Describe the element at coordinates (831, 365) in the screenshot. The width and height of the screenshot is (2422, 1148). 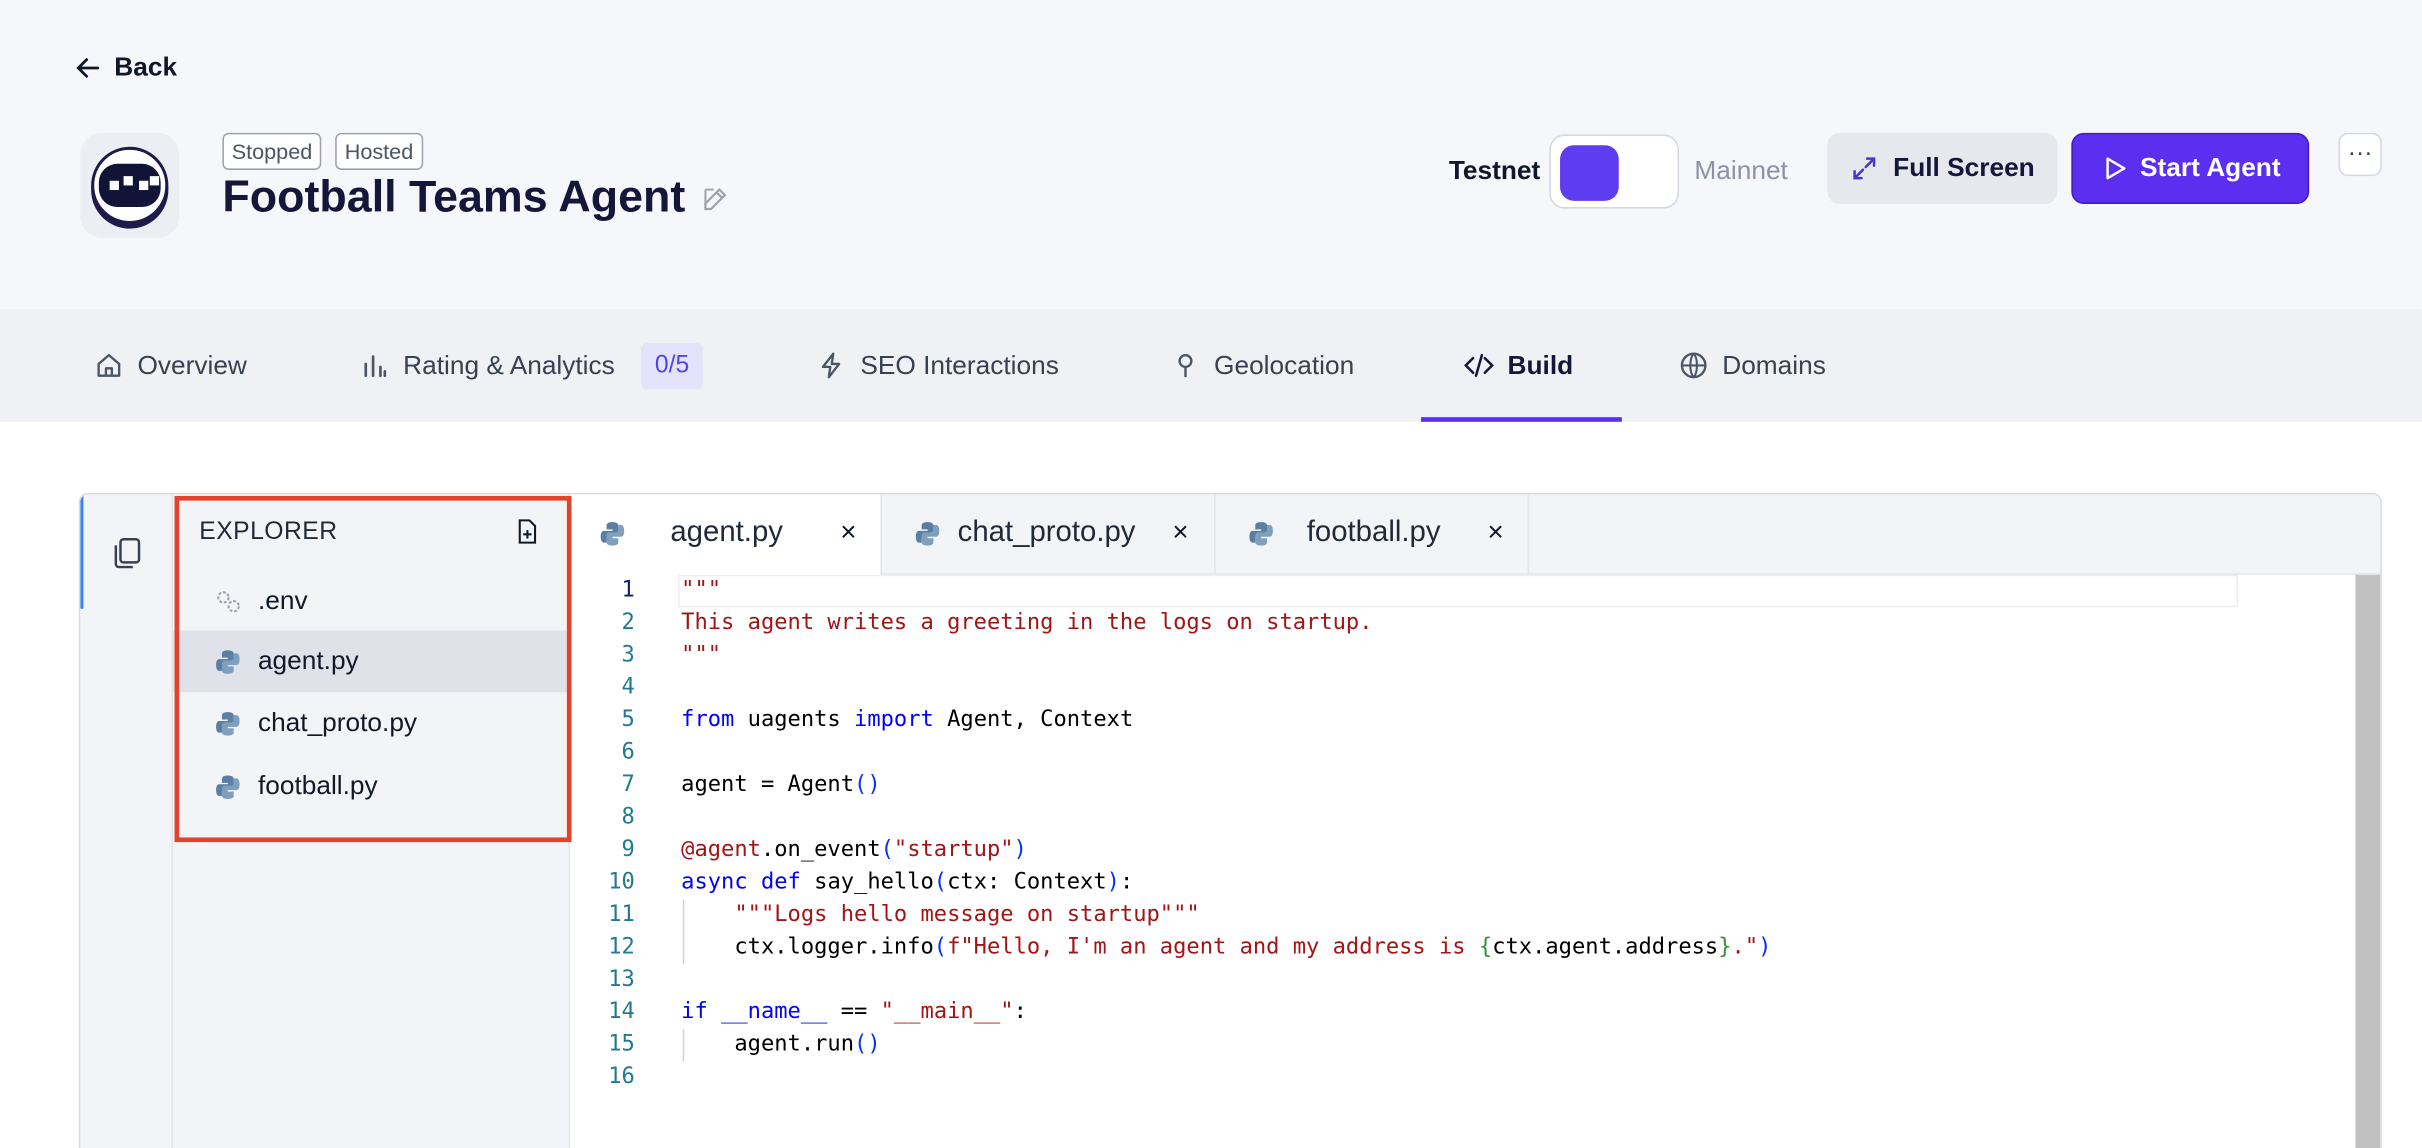
I see `bolt-icon` at that location.